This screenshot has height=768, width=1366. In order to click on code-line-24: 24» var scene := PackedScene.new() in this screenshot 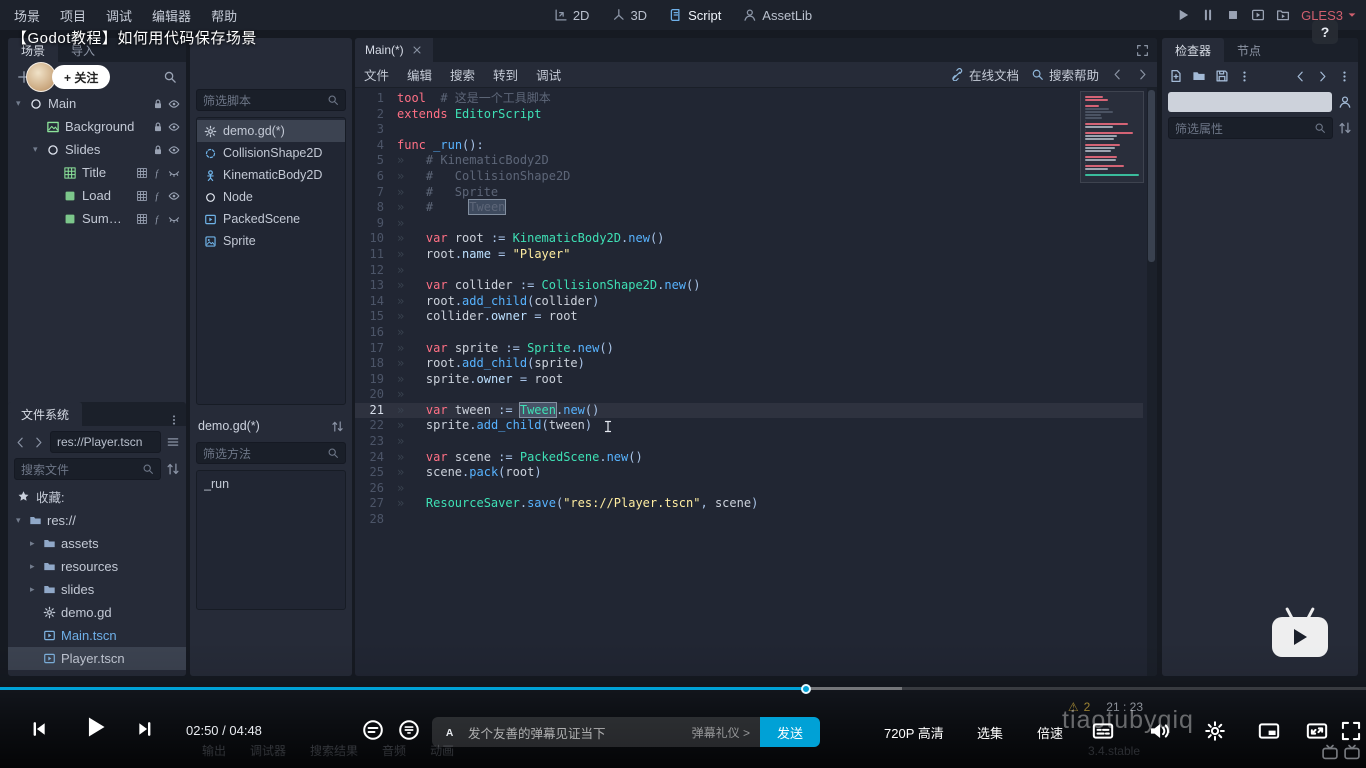, I will do `click(749, 458)`.